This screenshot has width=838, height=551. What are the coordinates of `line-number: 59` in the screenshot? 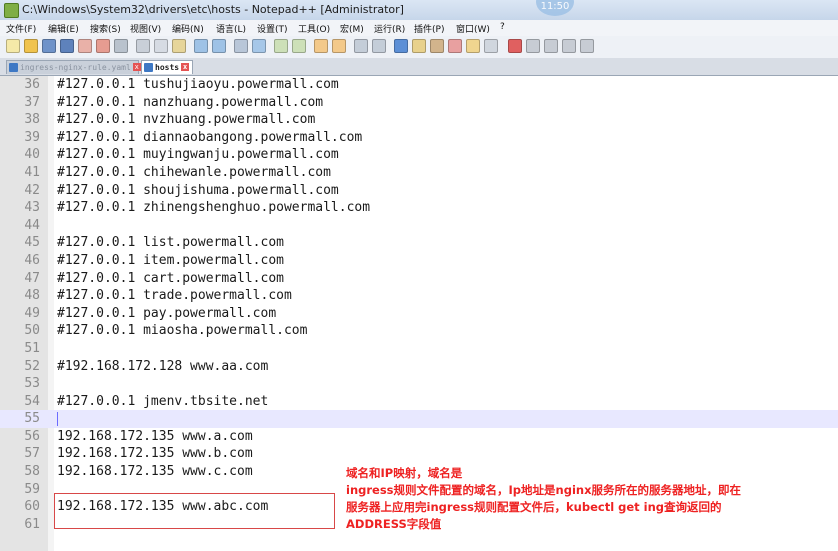 It's located at (32, 489).